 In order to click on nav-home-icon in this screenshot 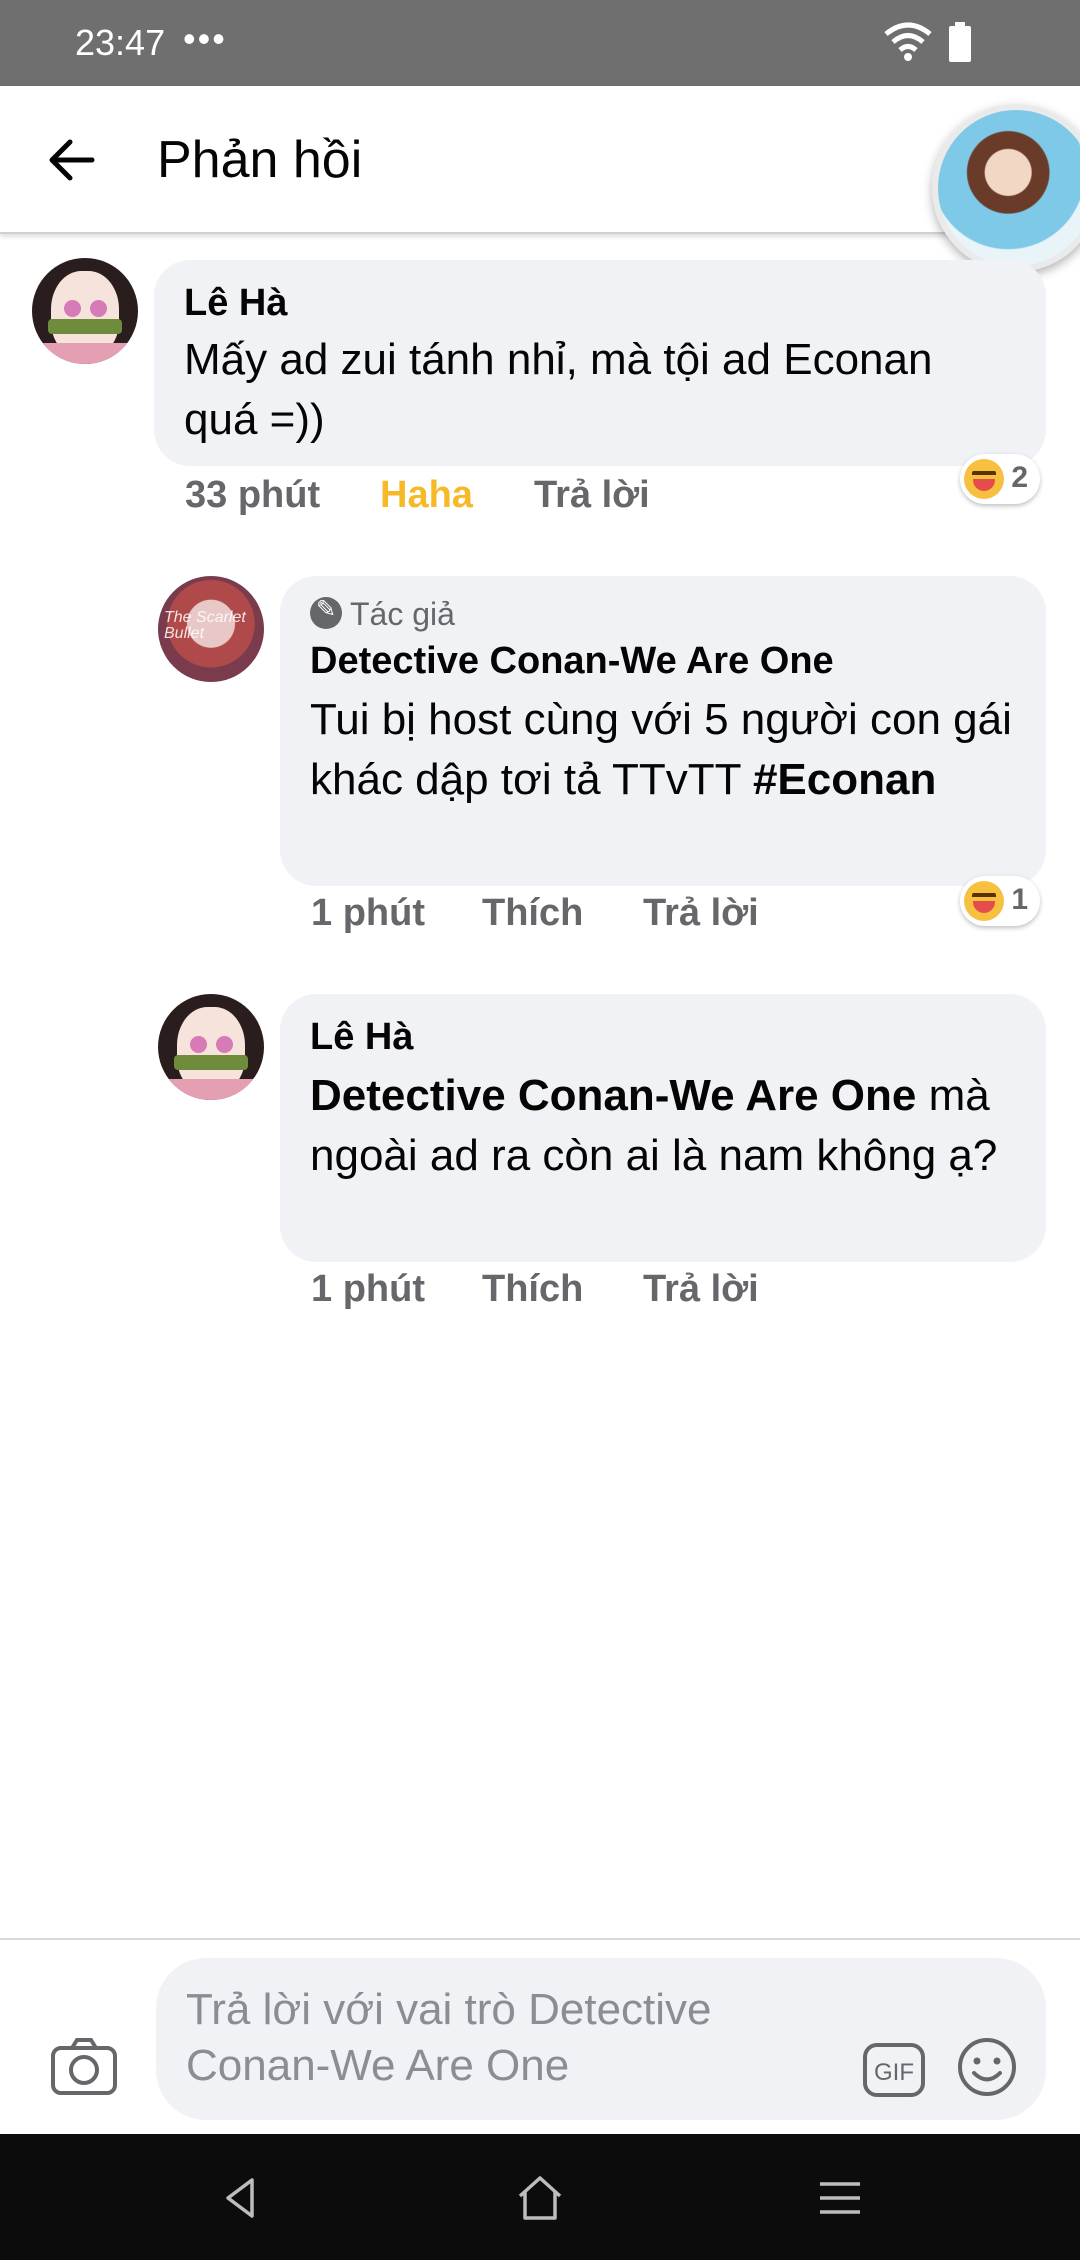, I will do `click(540, 2198)`.